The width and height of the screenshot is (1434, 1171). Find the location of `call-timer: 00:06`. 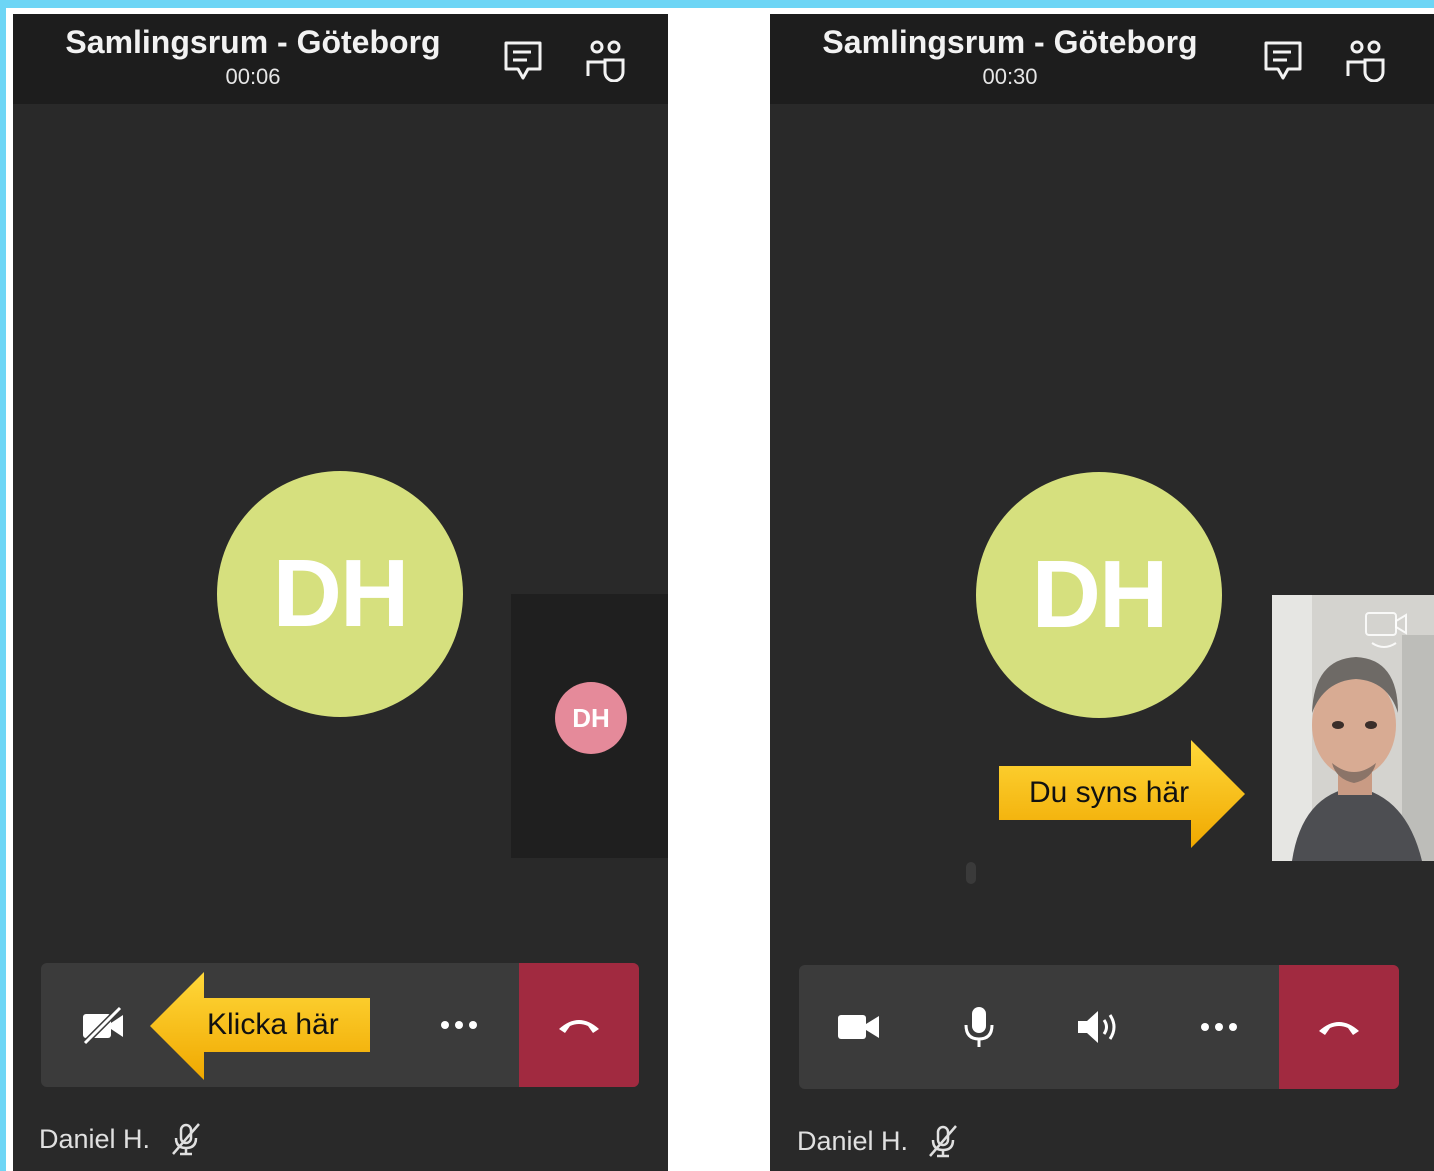

call-timer: 00:06 is located at coordinates (253, 76).